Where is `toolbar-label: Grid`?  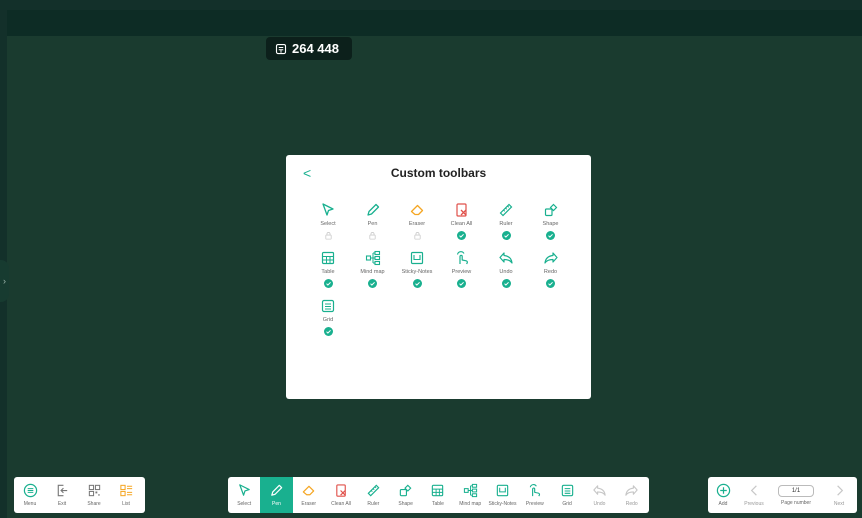
toolbar-label: Grid is located at coordinates (567, 504).